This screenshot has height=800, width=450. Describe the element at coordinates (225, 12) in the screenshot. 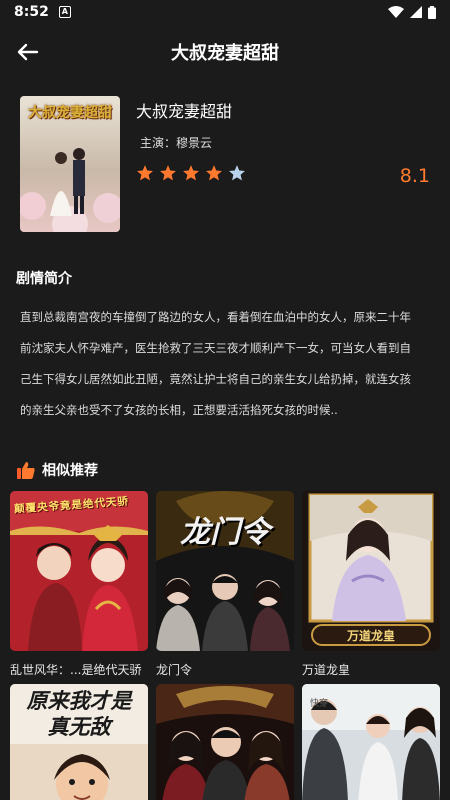

I see `status-bar: 8:52 A` at that location.